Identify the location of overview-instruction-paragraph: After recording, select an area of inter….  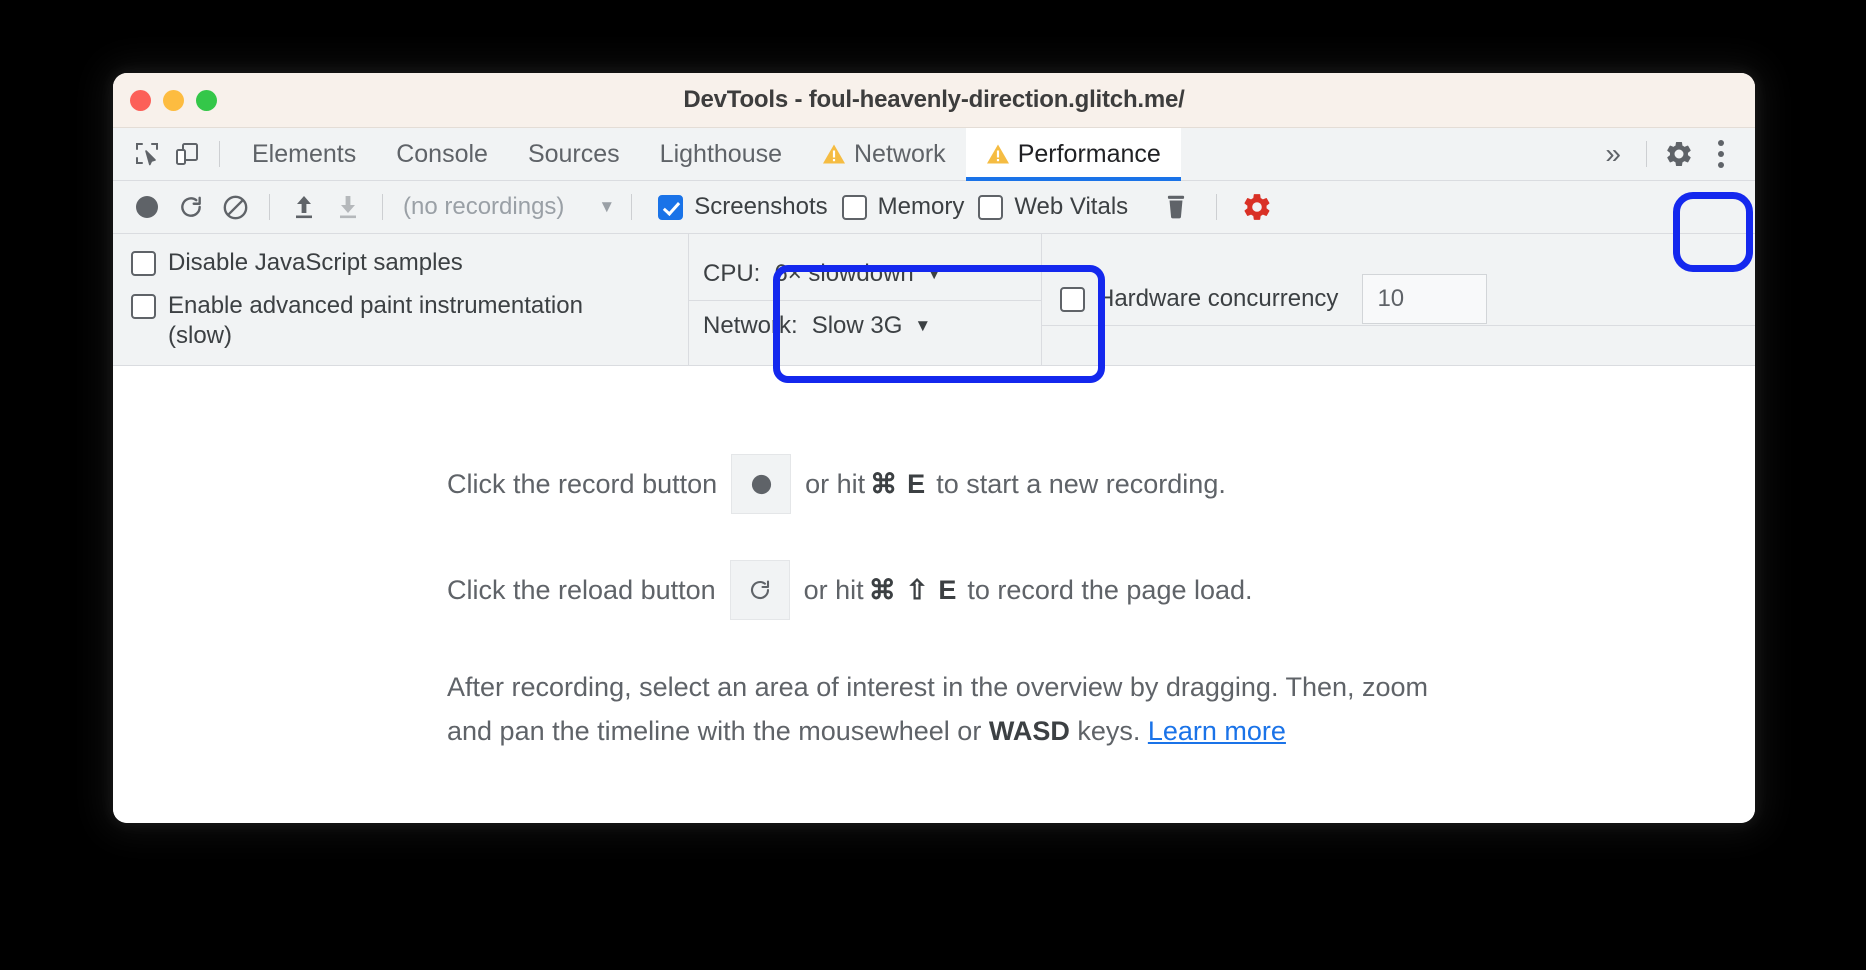
(947, 709).